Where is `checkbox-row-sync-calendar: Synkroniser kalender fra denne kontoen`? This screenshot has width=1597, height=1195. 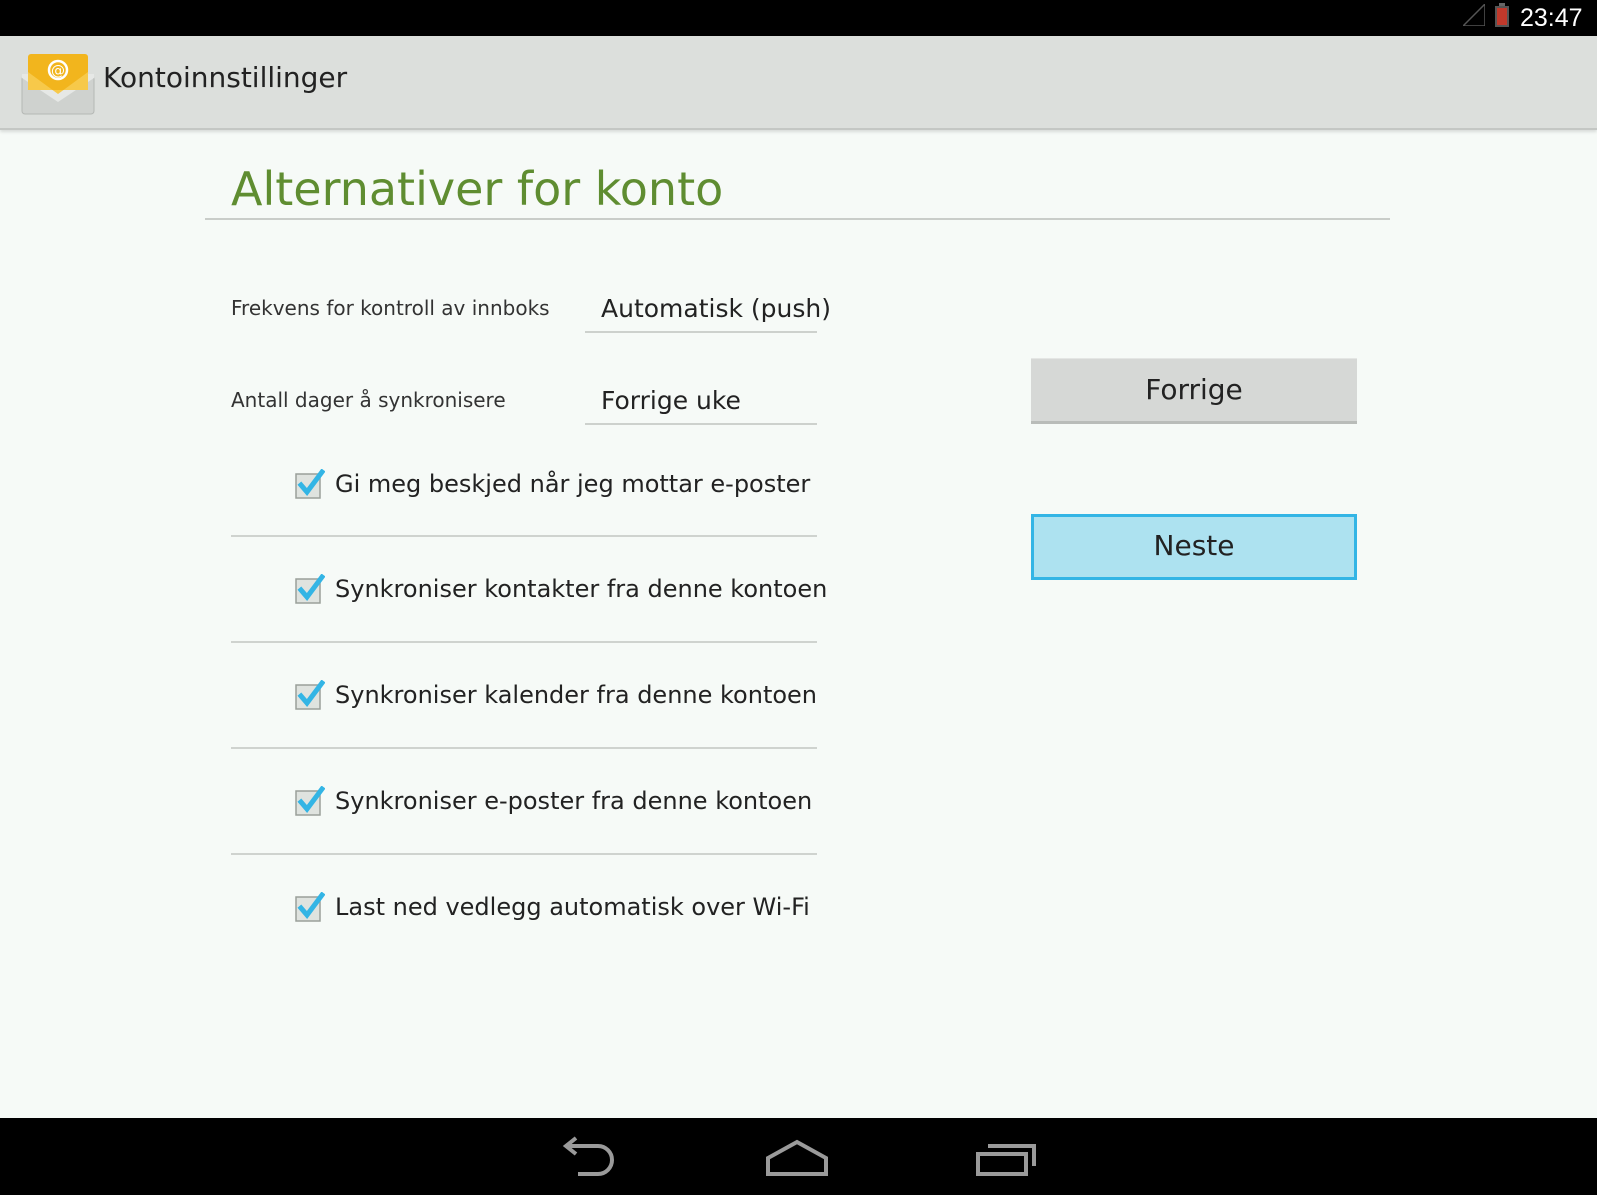 checkbox-row-sync-calendar: Synkroniser kalender fra denne kontoen is located at coordinates (524, 696).